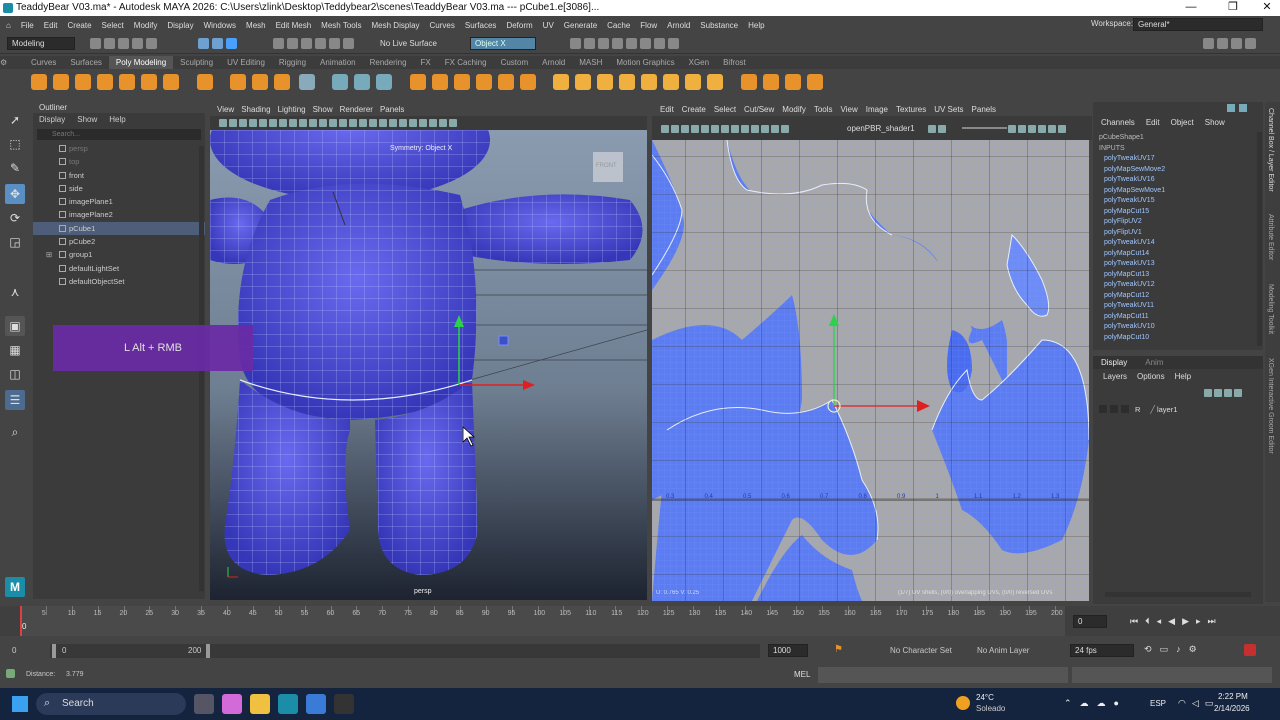  Describe the element at coordinates (792, 82) in the screenshot. I see `connect-icon` at that location.